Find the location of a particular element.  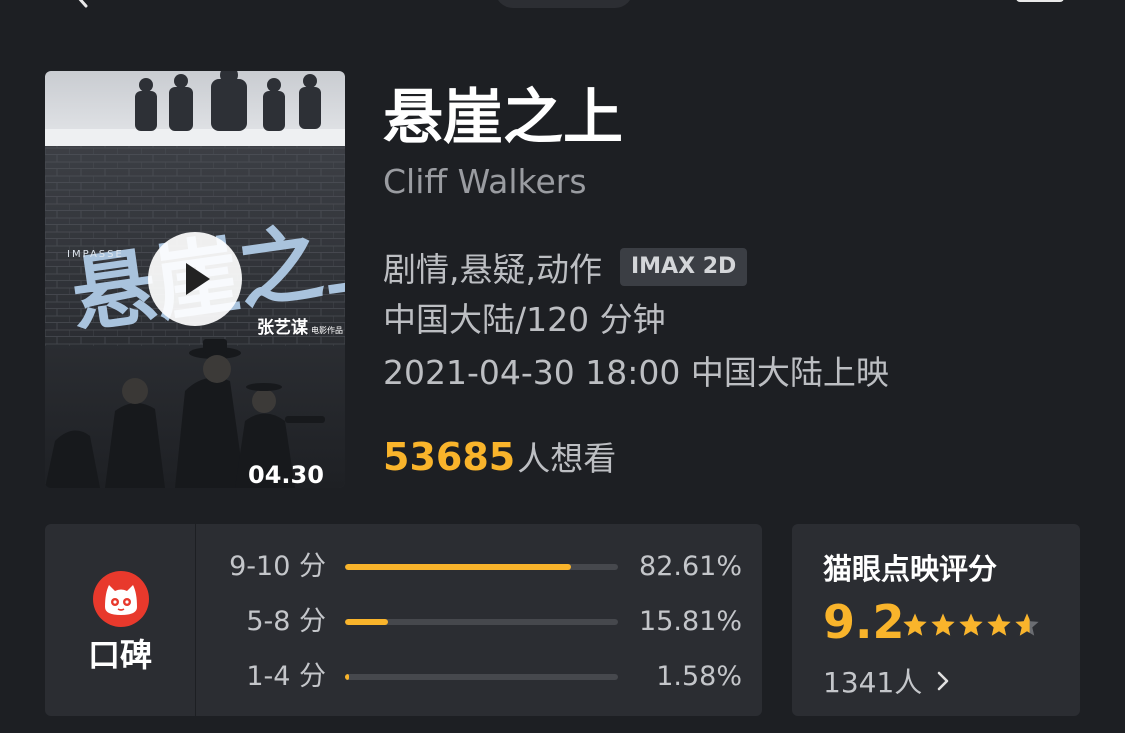

movie-english-title: Cliff Walkers is located at coordinates (485, 181).